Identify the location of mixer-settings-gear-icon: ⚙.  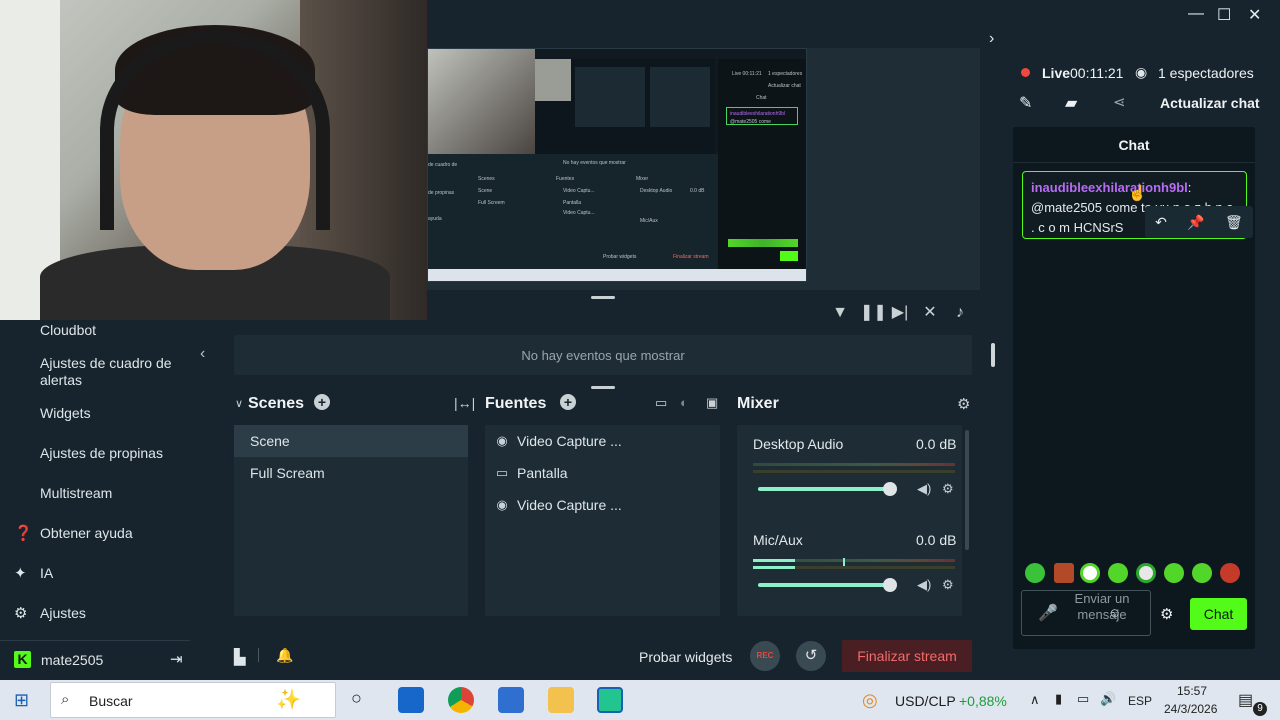
(963, 404).